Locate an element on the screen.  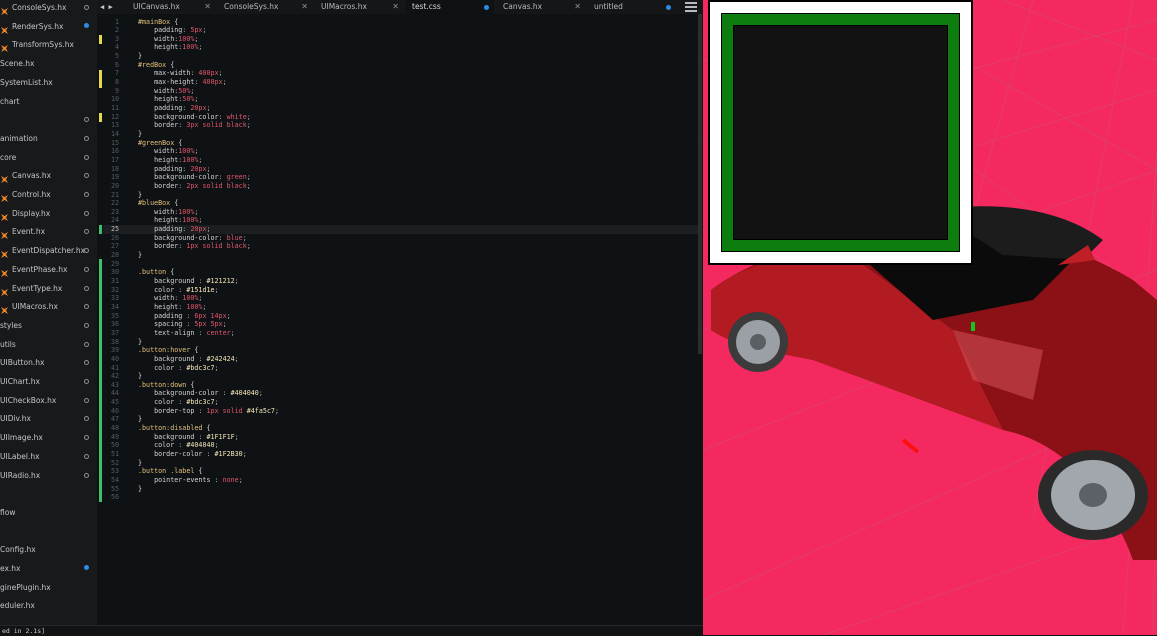
tab-0: UICanvas.hx ✕ is located at coordinates (171, 7).